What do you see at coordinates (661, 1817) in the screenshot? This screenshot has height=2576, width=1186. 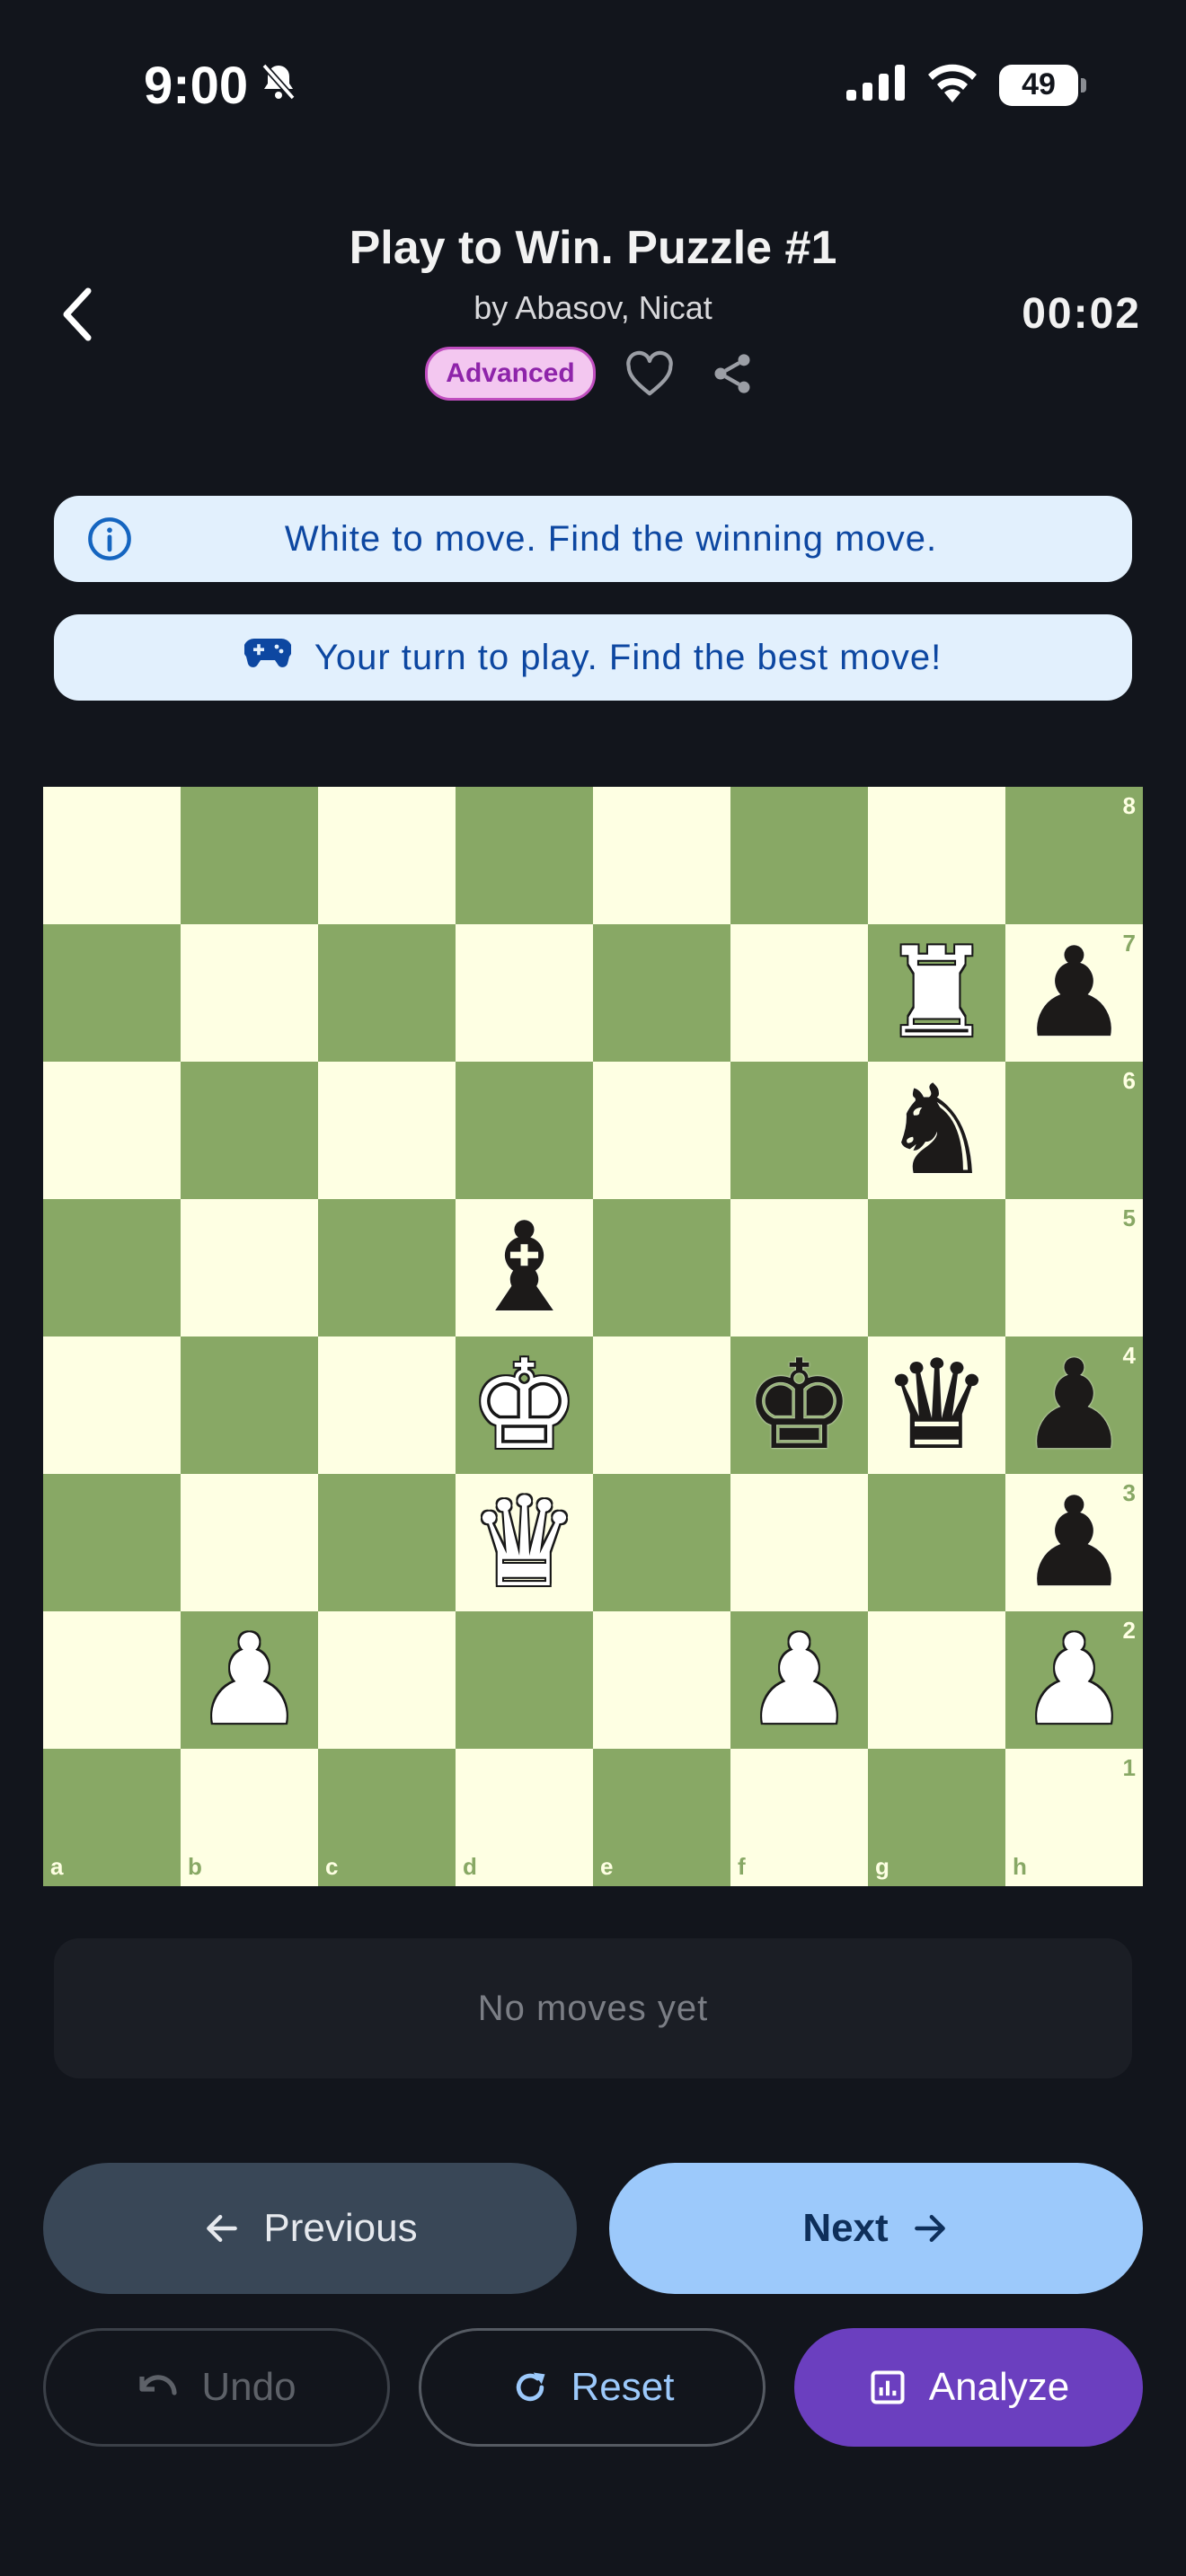 I see `board-square-e1: e` at bounding box center [661, 1817].